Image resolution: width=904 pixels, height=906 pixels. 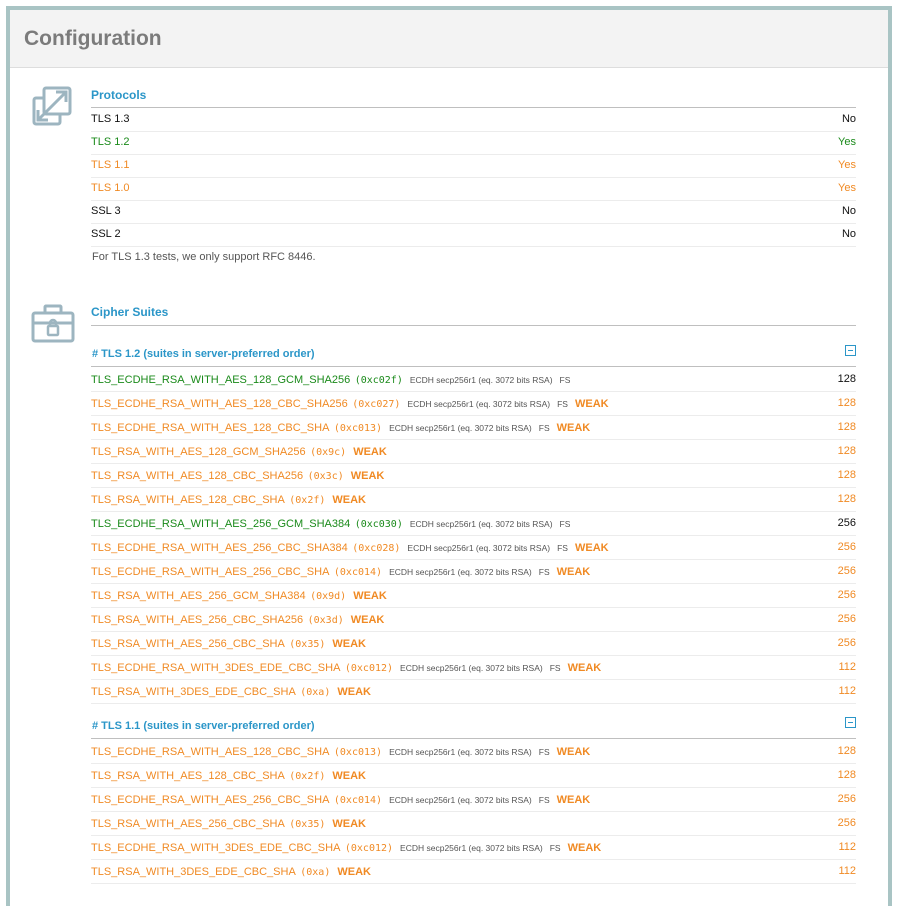 I want to click on protocol-row: TLS 1.1 Yes, so click(x=473, y=166).